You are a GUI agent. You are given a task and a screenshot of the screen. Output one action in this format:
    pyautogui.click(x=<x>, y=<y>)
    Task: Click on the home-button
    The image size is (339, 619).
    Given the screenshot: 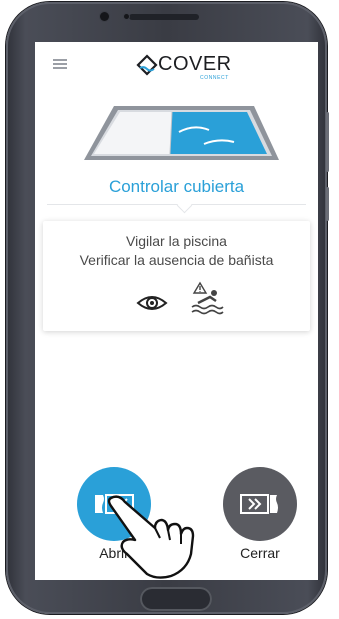 What is the action you would take?
    pyautogui.click(x=176, y=599)
    